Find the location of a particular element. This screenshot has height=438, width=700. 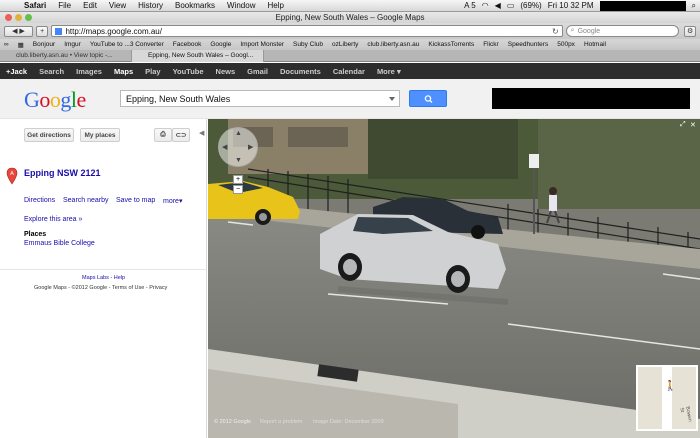

gbar-calendar: Calendar is located at coordinates (349, 71).